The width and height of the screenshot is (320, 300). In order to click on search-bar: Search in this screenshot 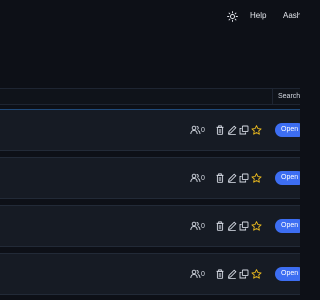, I will do `click(150, 96)`.